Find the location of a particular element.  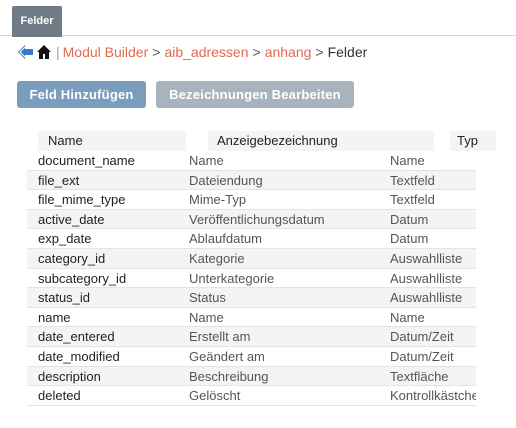

table-row: date_modified Geändert am Datum/Zeit is located at coordinates (251, 357).